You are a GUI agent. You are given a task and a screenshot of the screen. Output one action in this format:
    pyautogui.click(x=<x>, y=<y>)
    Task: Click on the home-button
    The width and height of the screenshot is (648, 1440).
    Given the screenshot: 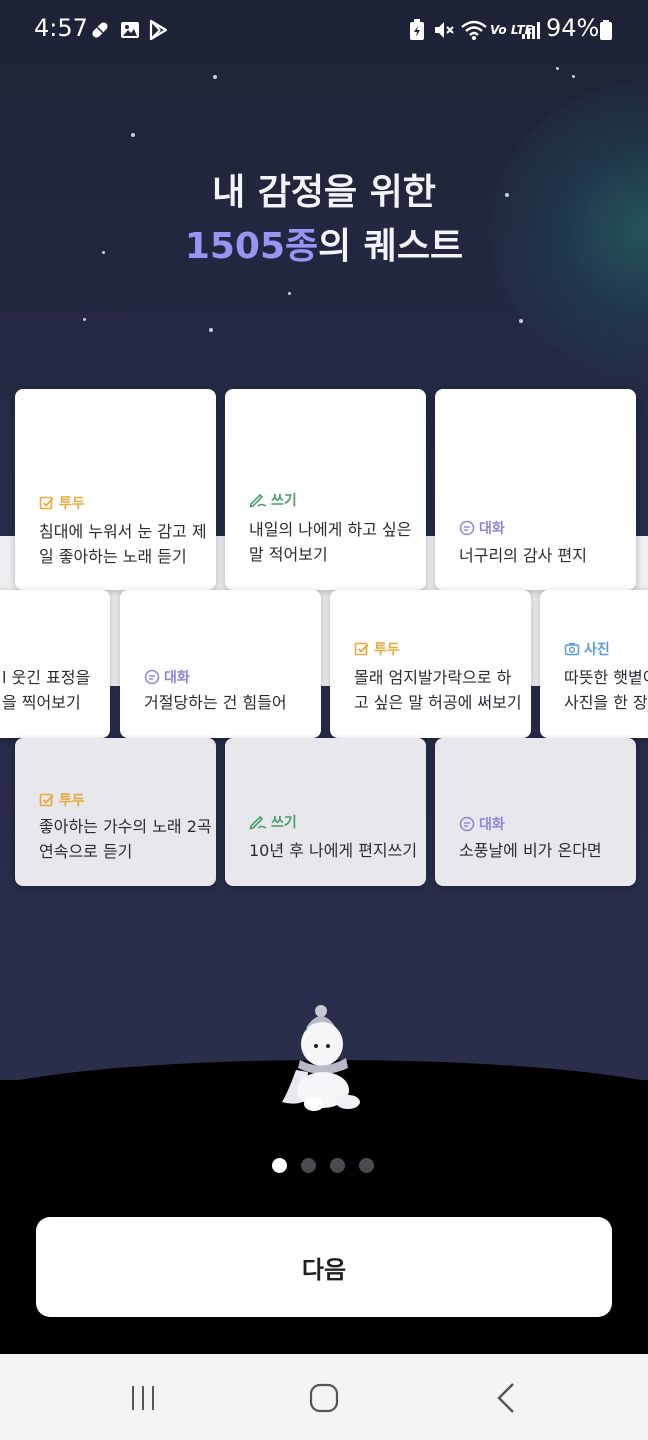 What is the action you would take?
    pyautogui.click(x=324, y=1398)
    